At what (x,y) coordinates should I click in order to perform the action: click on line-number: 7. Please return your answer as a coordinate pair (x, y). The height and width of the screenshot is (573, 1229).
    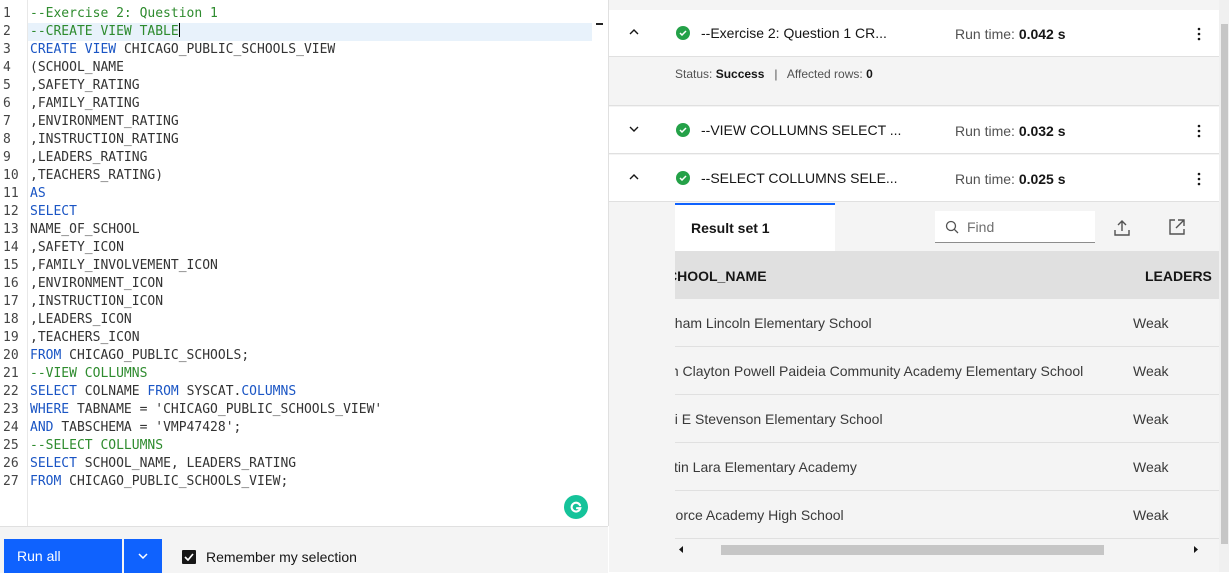
    Looking at the image, I should click on (7, 121).